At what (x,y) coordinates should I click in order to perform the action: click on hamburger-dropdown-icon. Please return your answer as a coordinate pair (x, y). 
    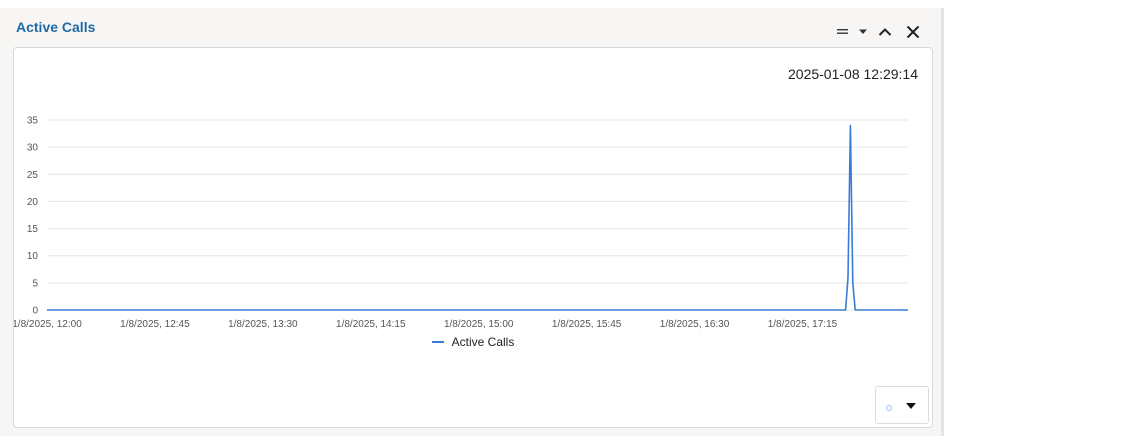
    Looking at the image, I should click on (853, 32).